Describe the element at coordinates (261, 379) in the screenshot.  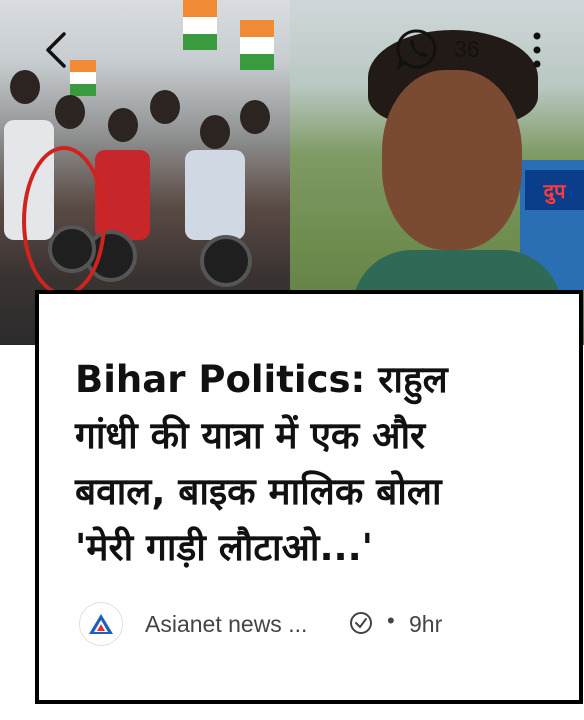
I see `headline-line: Bihar Politics: राहुल` at that location.